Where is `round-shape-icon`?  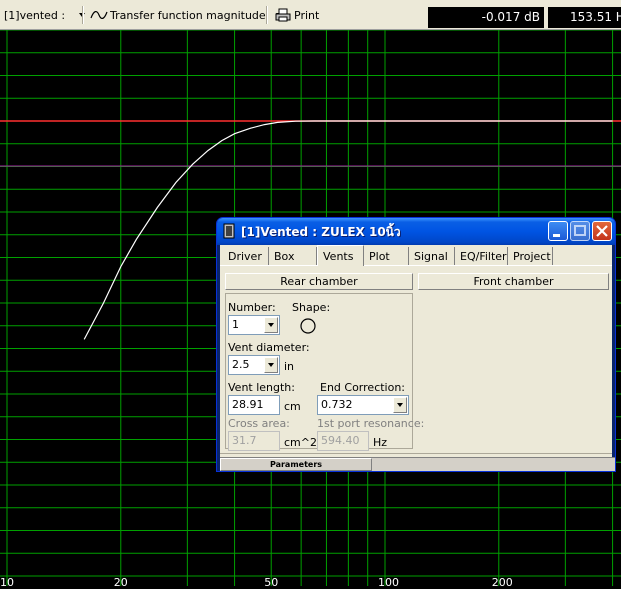 round-shape-icon is located at coordinates (308, 326).